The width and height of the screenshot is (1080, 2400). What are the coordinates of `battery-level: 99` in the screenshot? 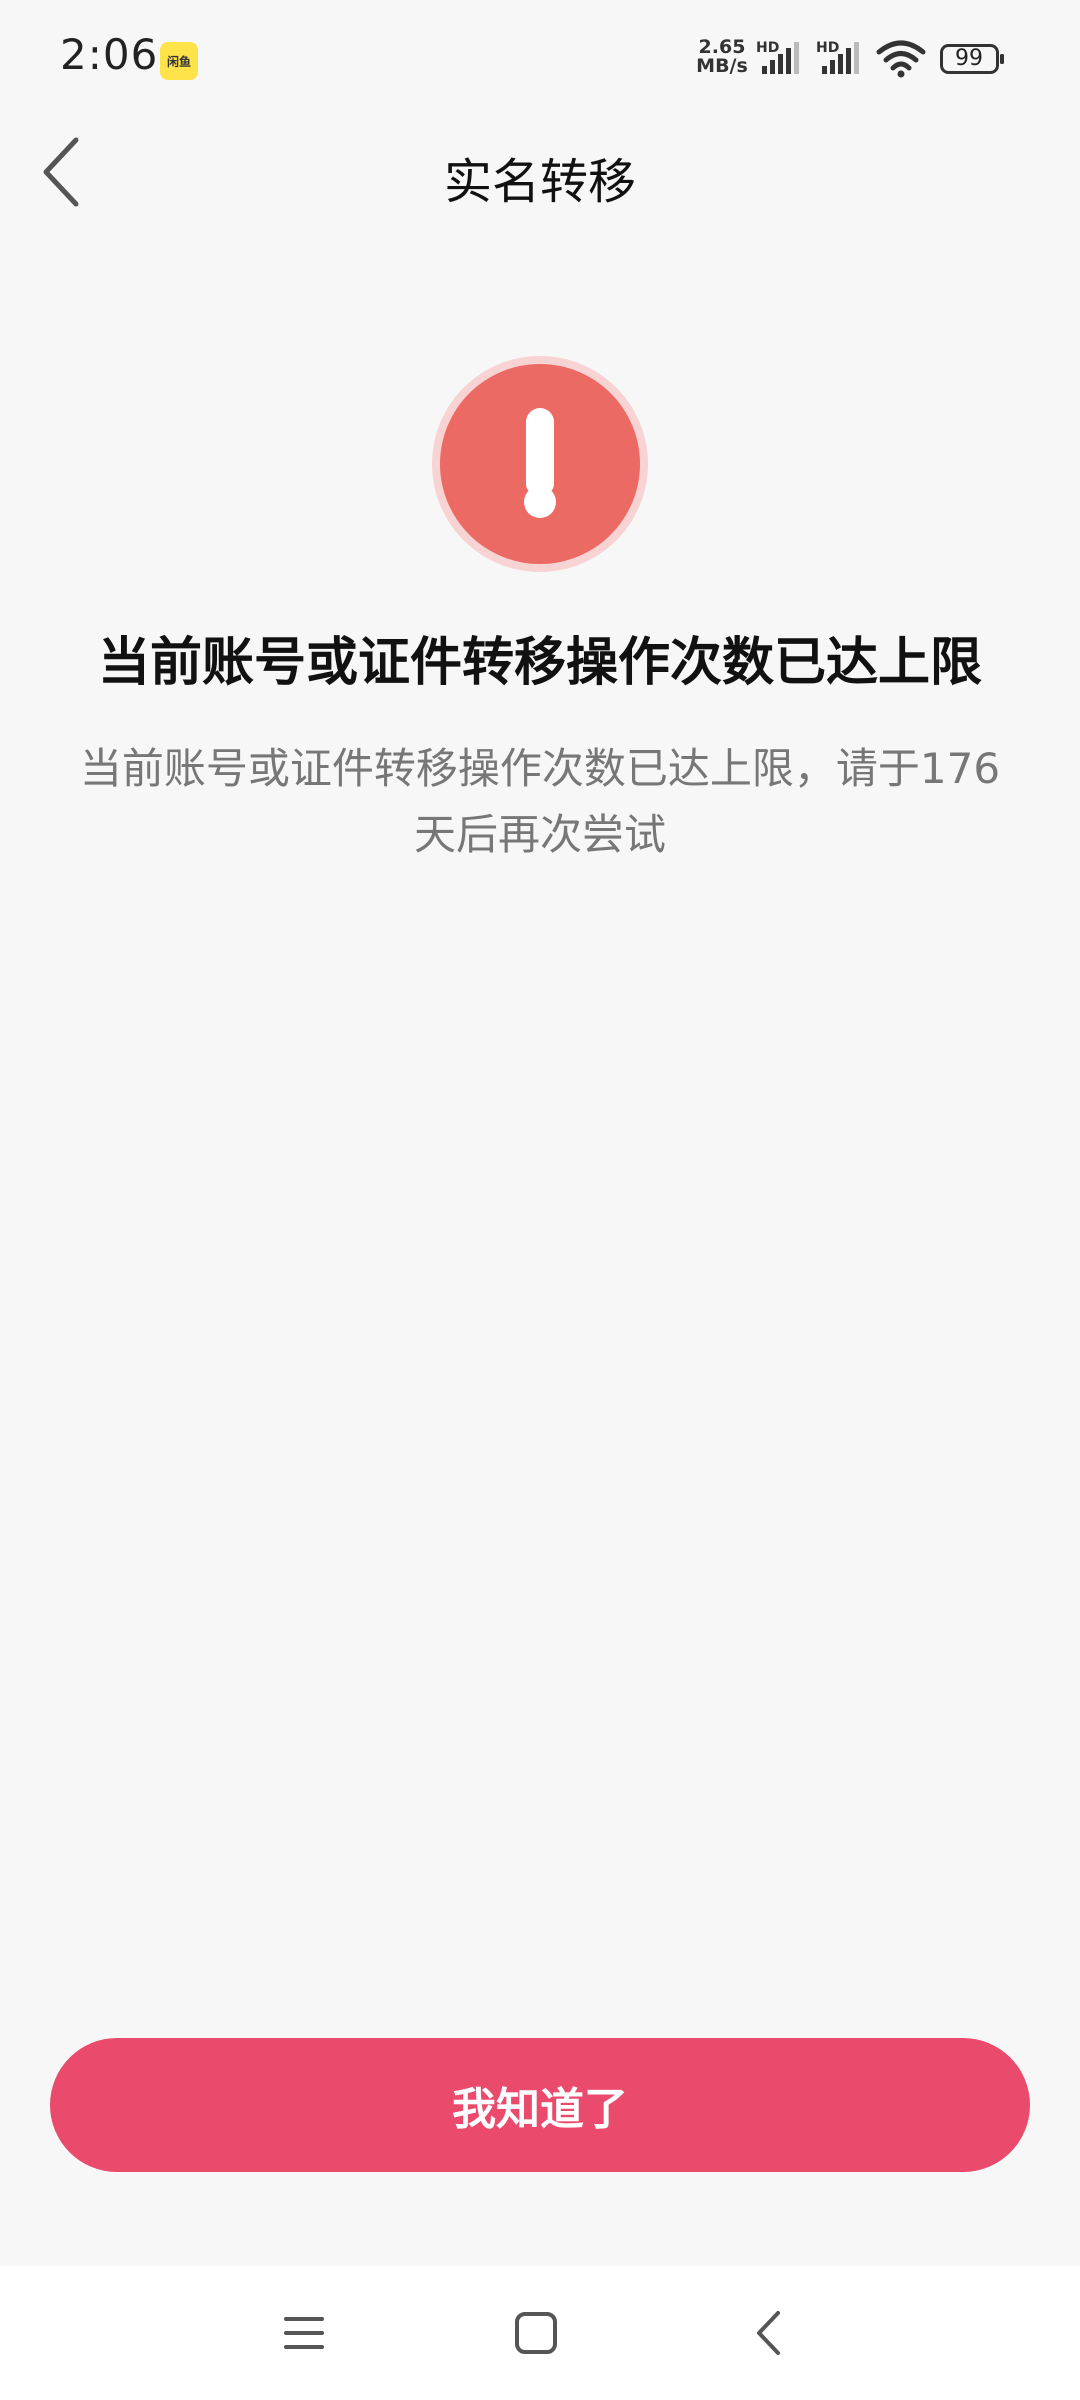 It's located at (969, 58).